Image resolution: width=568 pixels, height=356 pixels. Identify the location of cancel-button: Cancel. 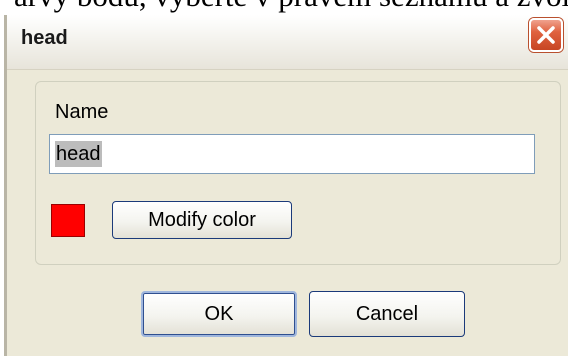
(387, 314).